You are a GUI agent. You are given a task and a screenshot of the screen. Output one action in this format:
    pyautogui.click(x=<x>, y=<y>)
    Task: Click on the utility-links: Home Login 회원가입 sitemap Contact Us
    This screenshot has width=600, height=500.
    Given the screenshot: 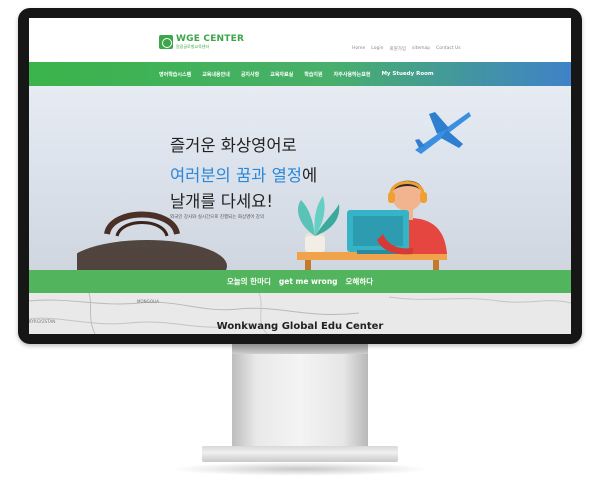 What is the action you would take?
    pyautogui.click(x=406, y=49)
    